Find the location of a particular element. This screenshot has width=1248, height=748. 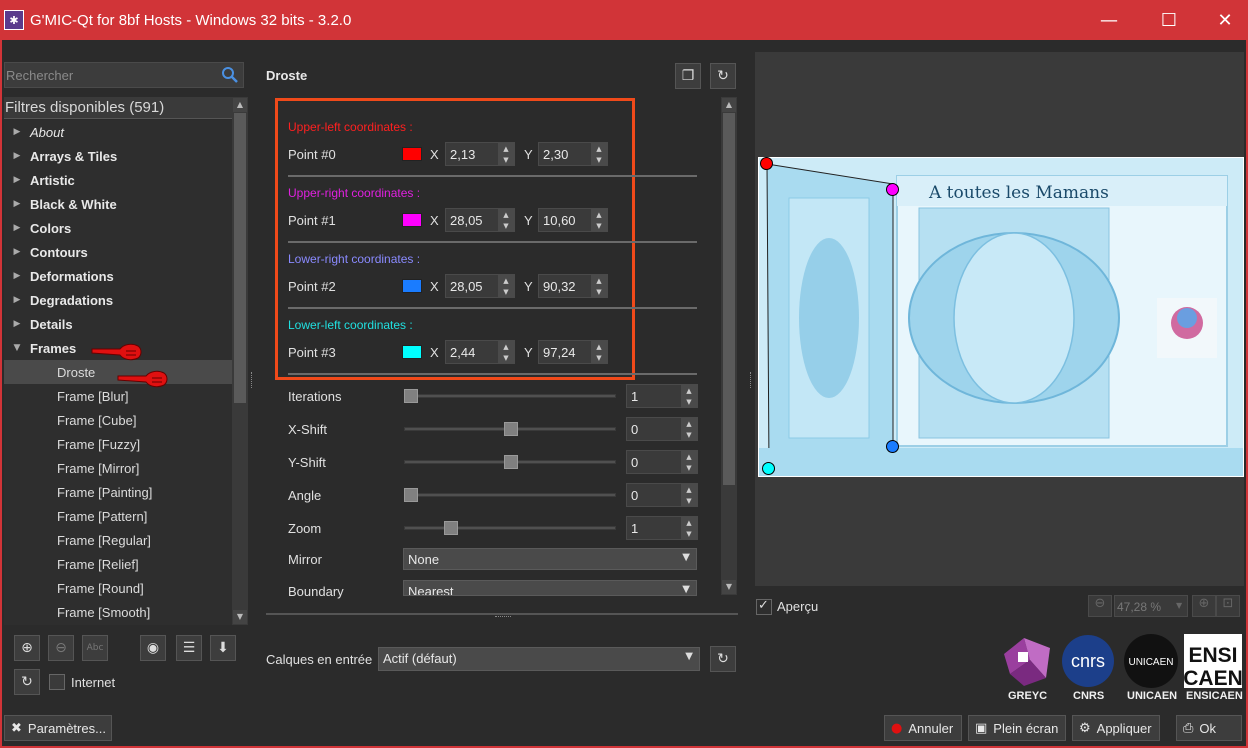

tree-filter-item: Frame [Painting] is located at coordinates (118, 492).